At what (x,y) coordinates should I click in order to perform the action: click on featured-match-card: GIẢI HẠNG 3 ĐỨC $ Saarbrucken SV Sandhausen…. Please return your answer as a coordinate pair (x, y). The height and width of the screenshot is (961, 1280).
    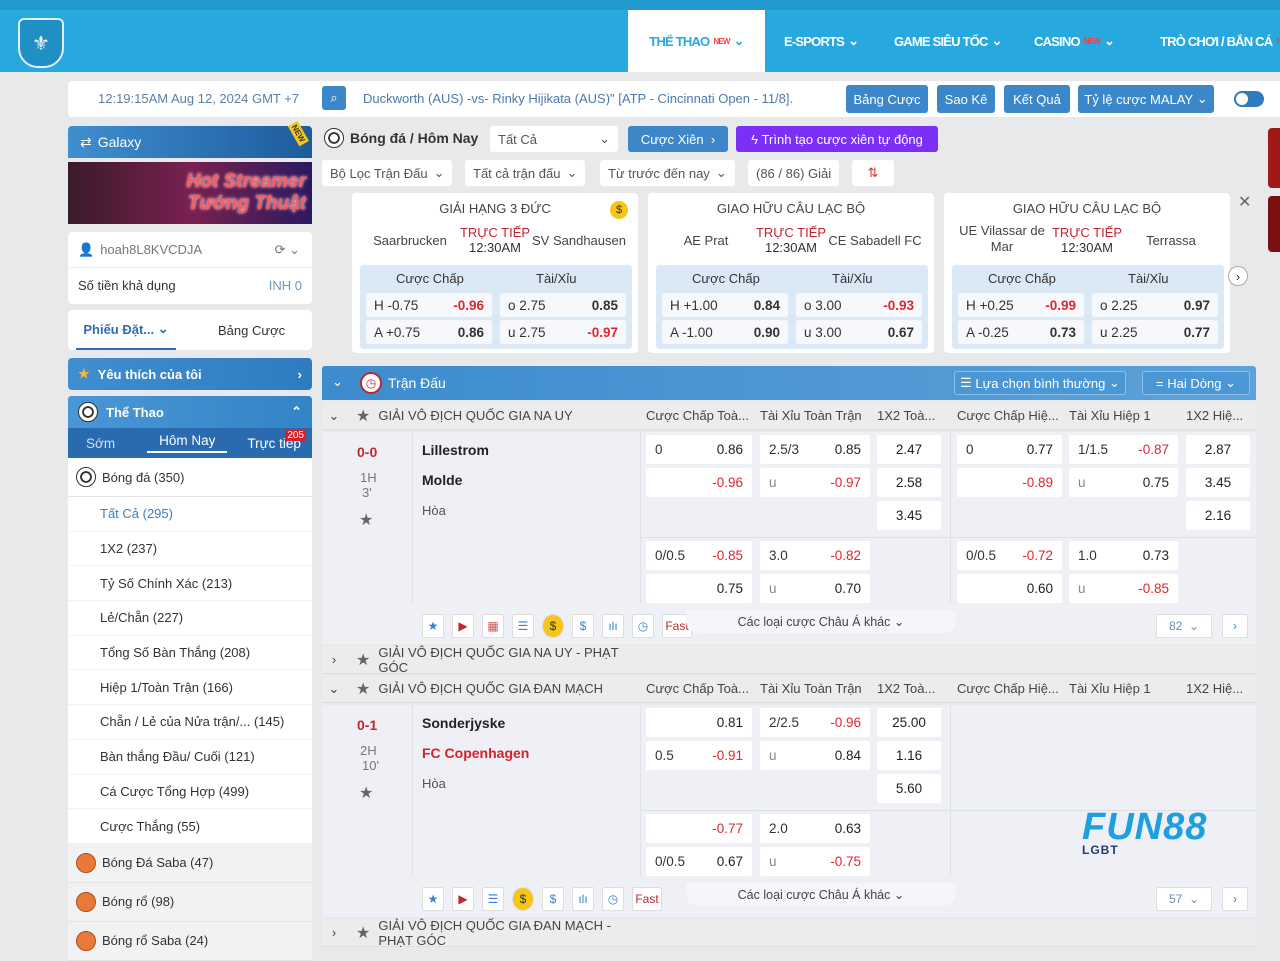
    Looking at the image, I should click on (495, 273).